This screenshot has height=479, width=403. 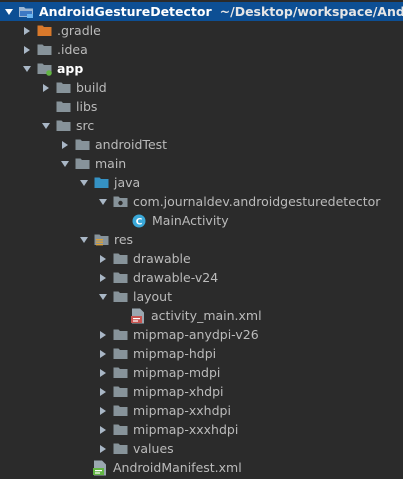 I want to click on tree-label: AndroidManifest.xml, so click(x=177, y=467).